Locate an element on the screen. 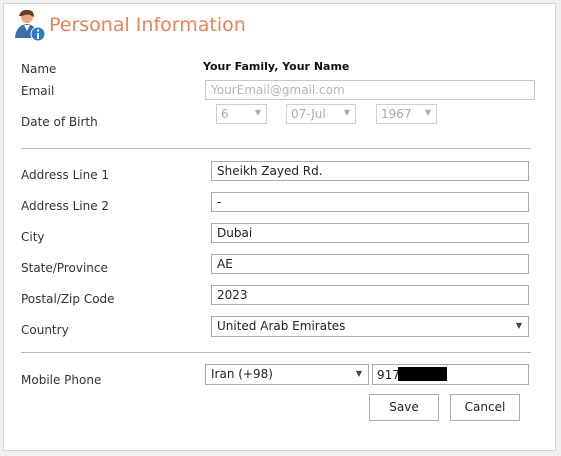 The height and width of the screenshot is (456, 561). name-value: Your Family, Your Name is located at coordinates (276, 66).